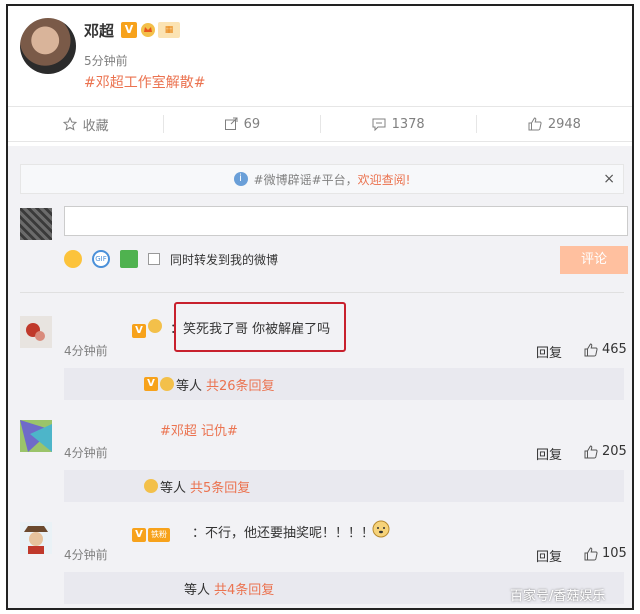 The image size is (640, 614). What do you see at coordinates (344, 486) in the screenshot?
I see `subreplies-summary: 等人 共5条回复` at bounding box center [344, 486].